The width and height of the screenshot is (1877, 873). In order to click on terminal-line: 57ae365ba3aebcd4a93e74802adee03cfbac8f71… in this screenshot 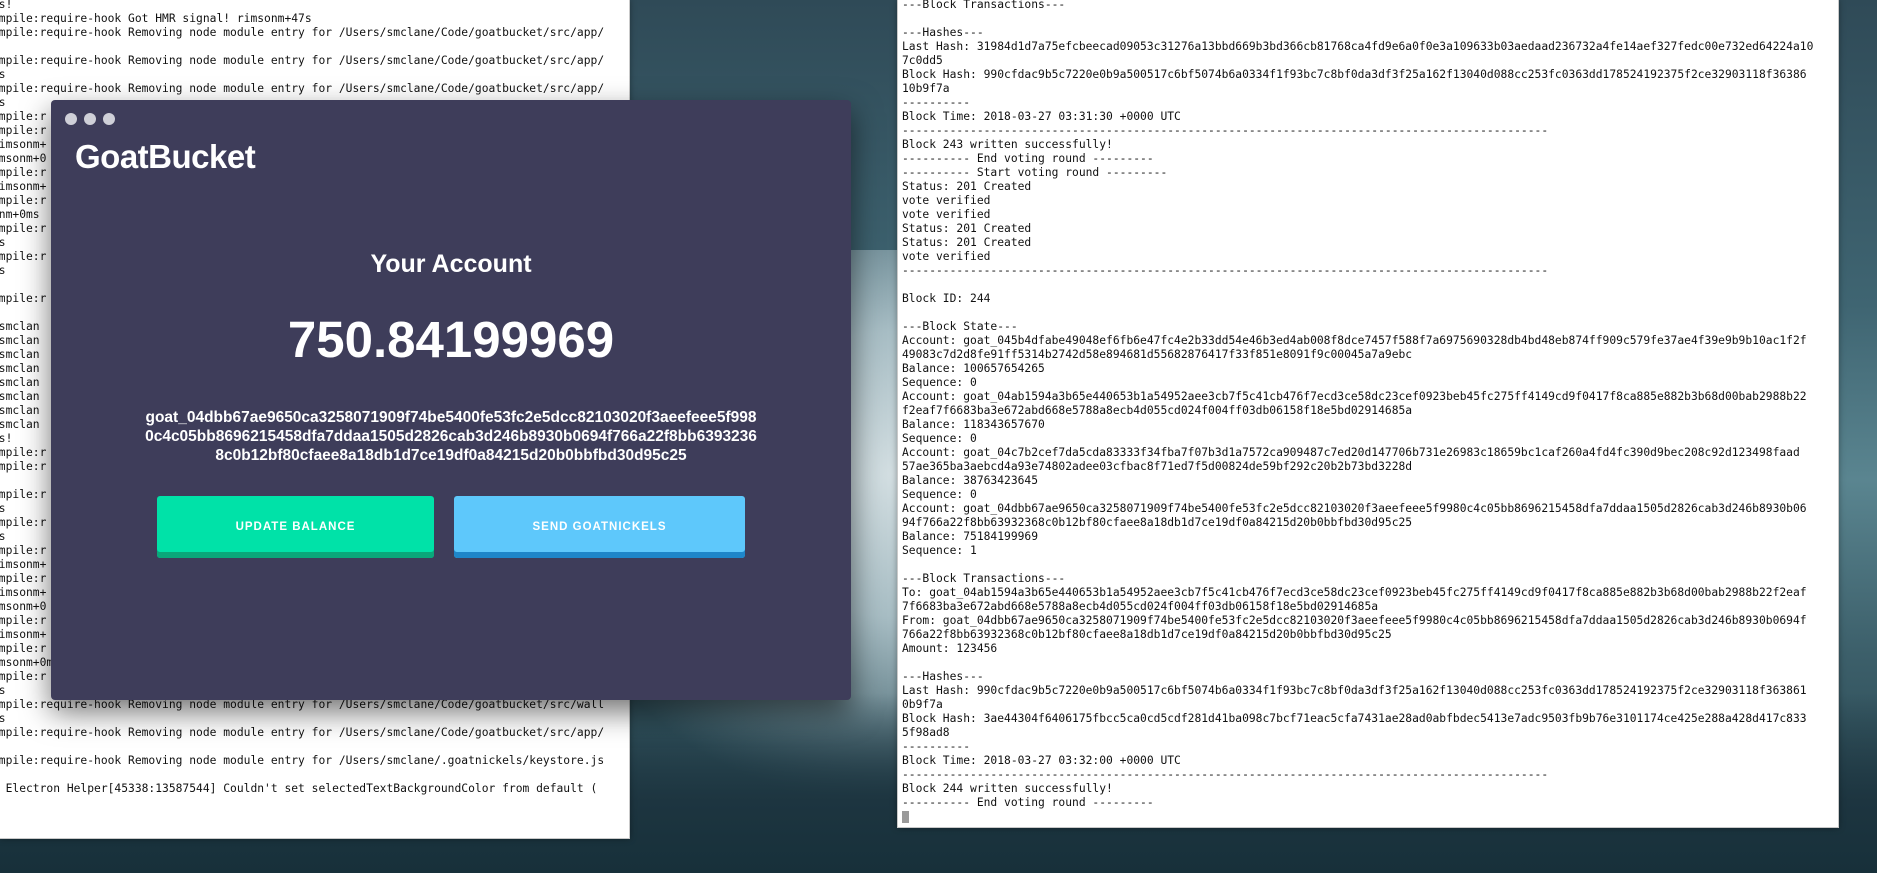, I will do `click(1157, 466)`.